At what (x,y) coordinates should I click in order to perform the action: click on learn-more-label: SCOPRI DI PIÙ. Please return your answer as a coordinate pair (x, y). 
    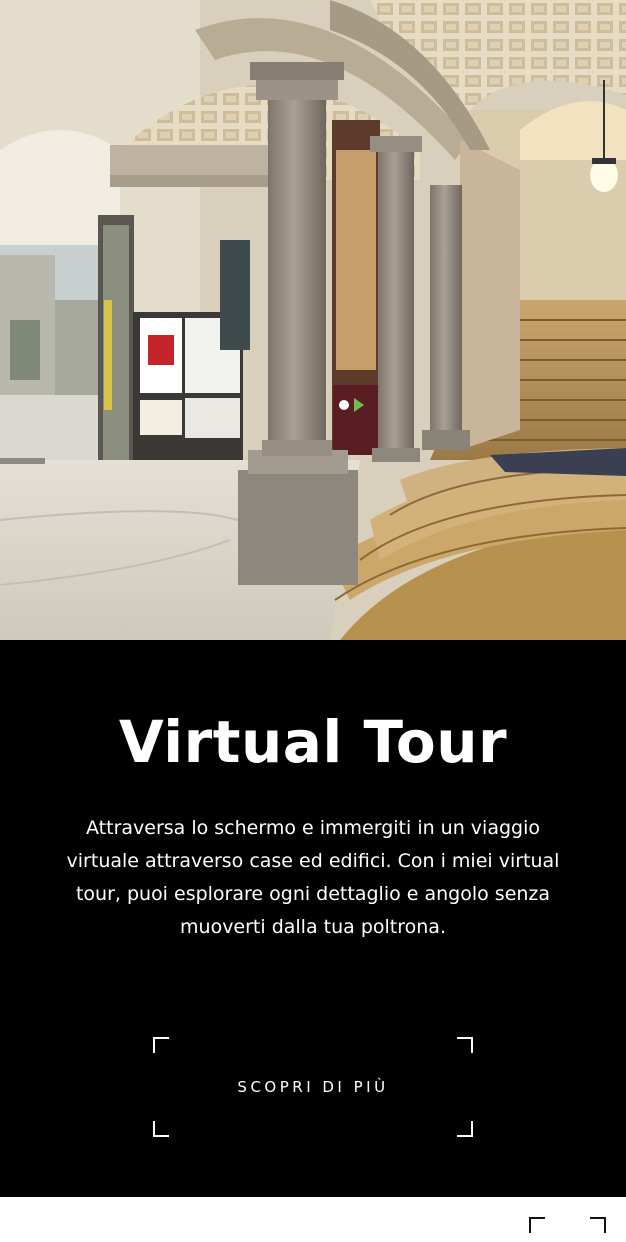
    Looking at the image, I should click on (313, 1087).